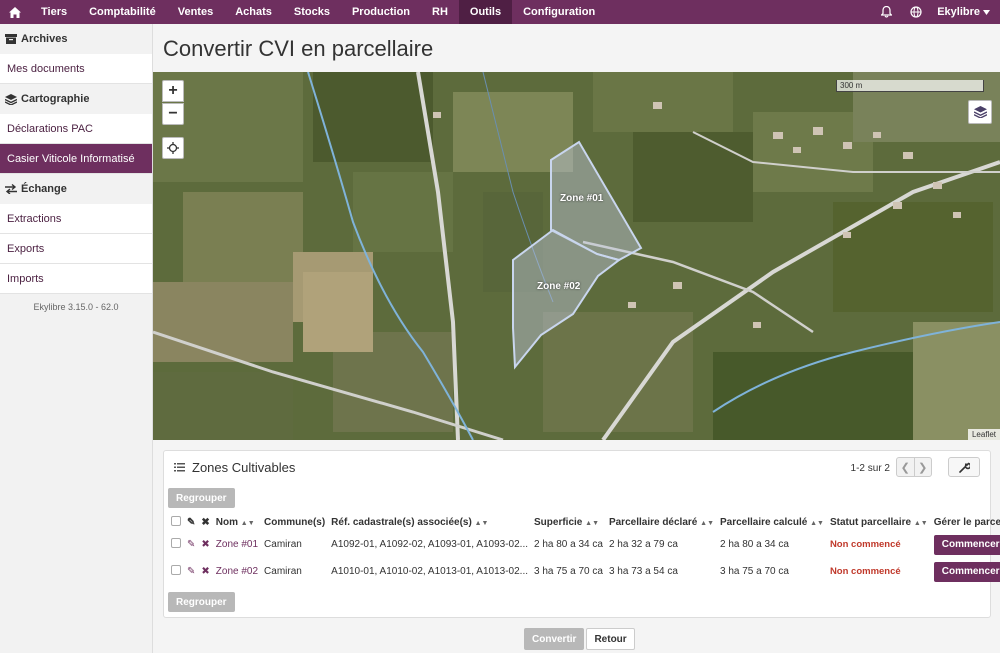  I want to click on map-attribution: Leaflet, so click(983, 434).